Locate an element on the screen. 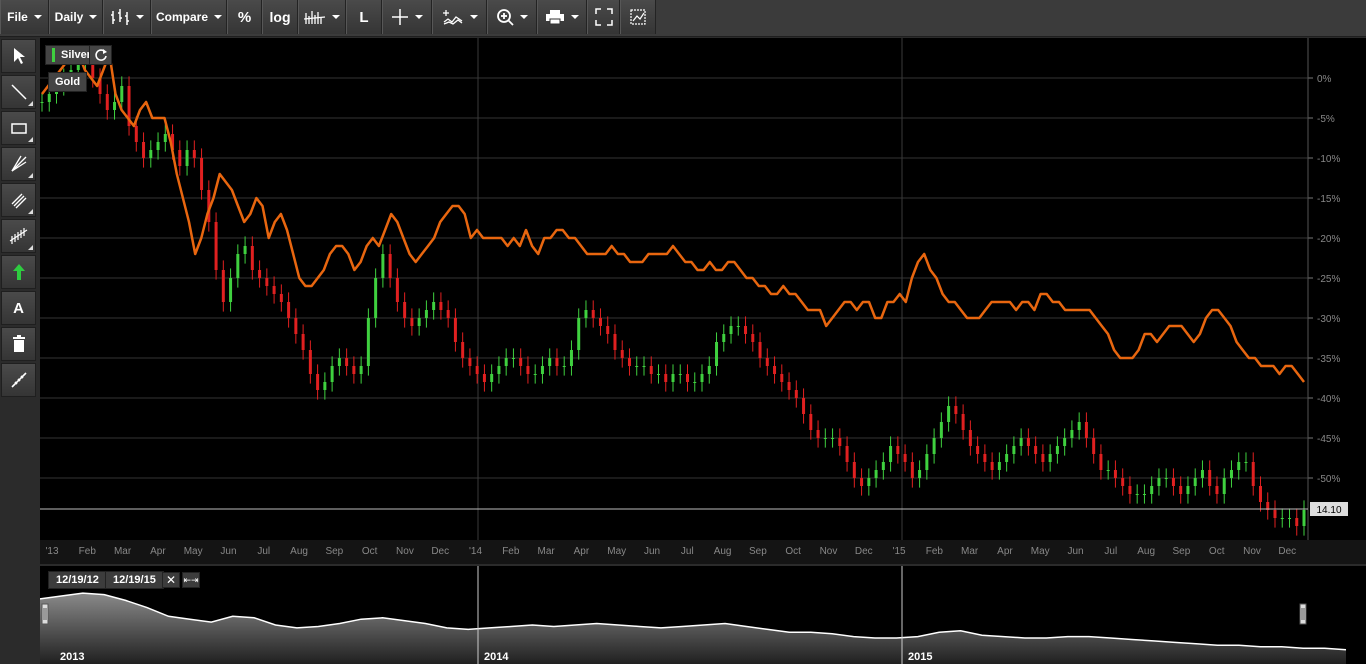  period-dropdown: Daily is located at coordinates (76, 17).